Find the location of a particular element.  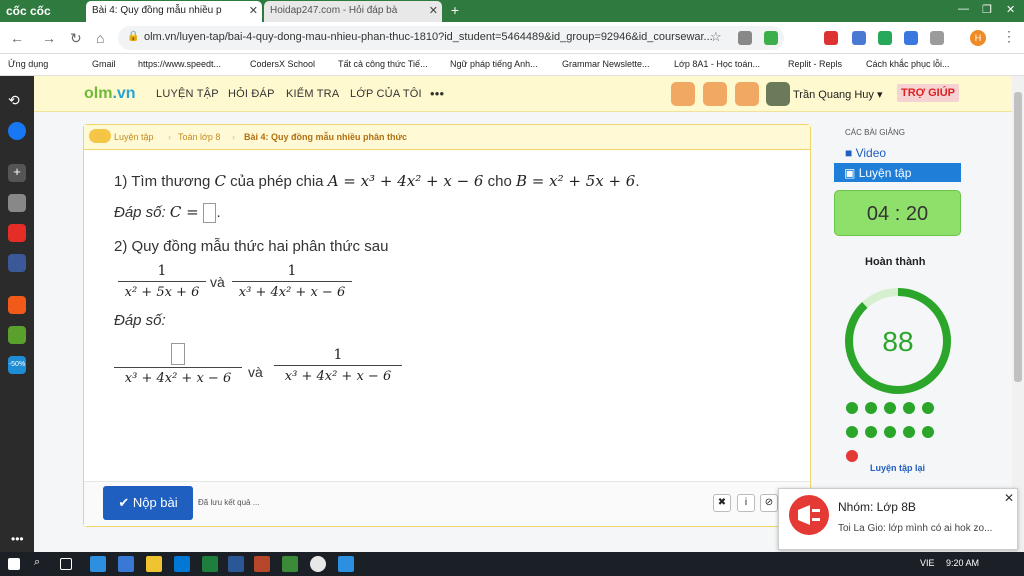

home-icon: ⌂ is located at coordinates (100, 38).